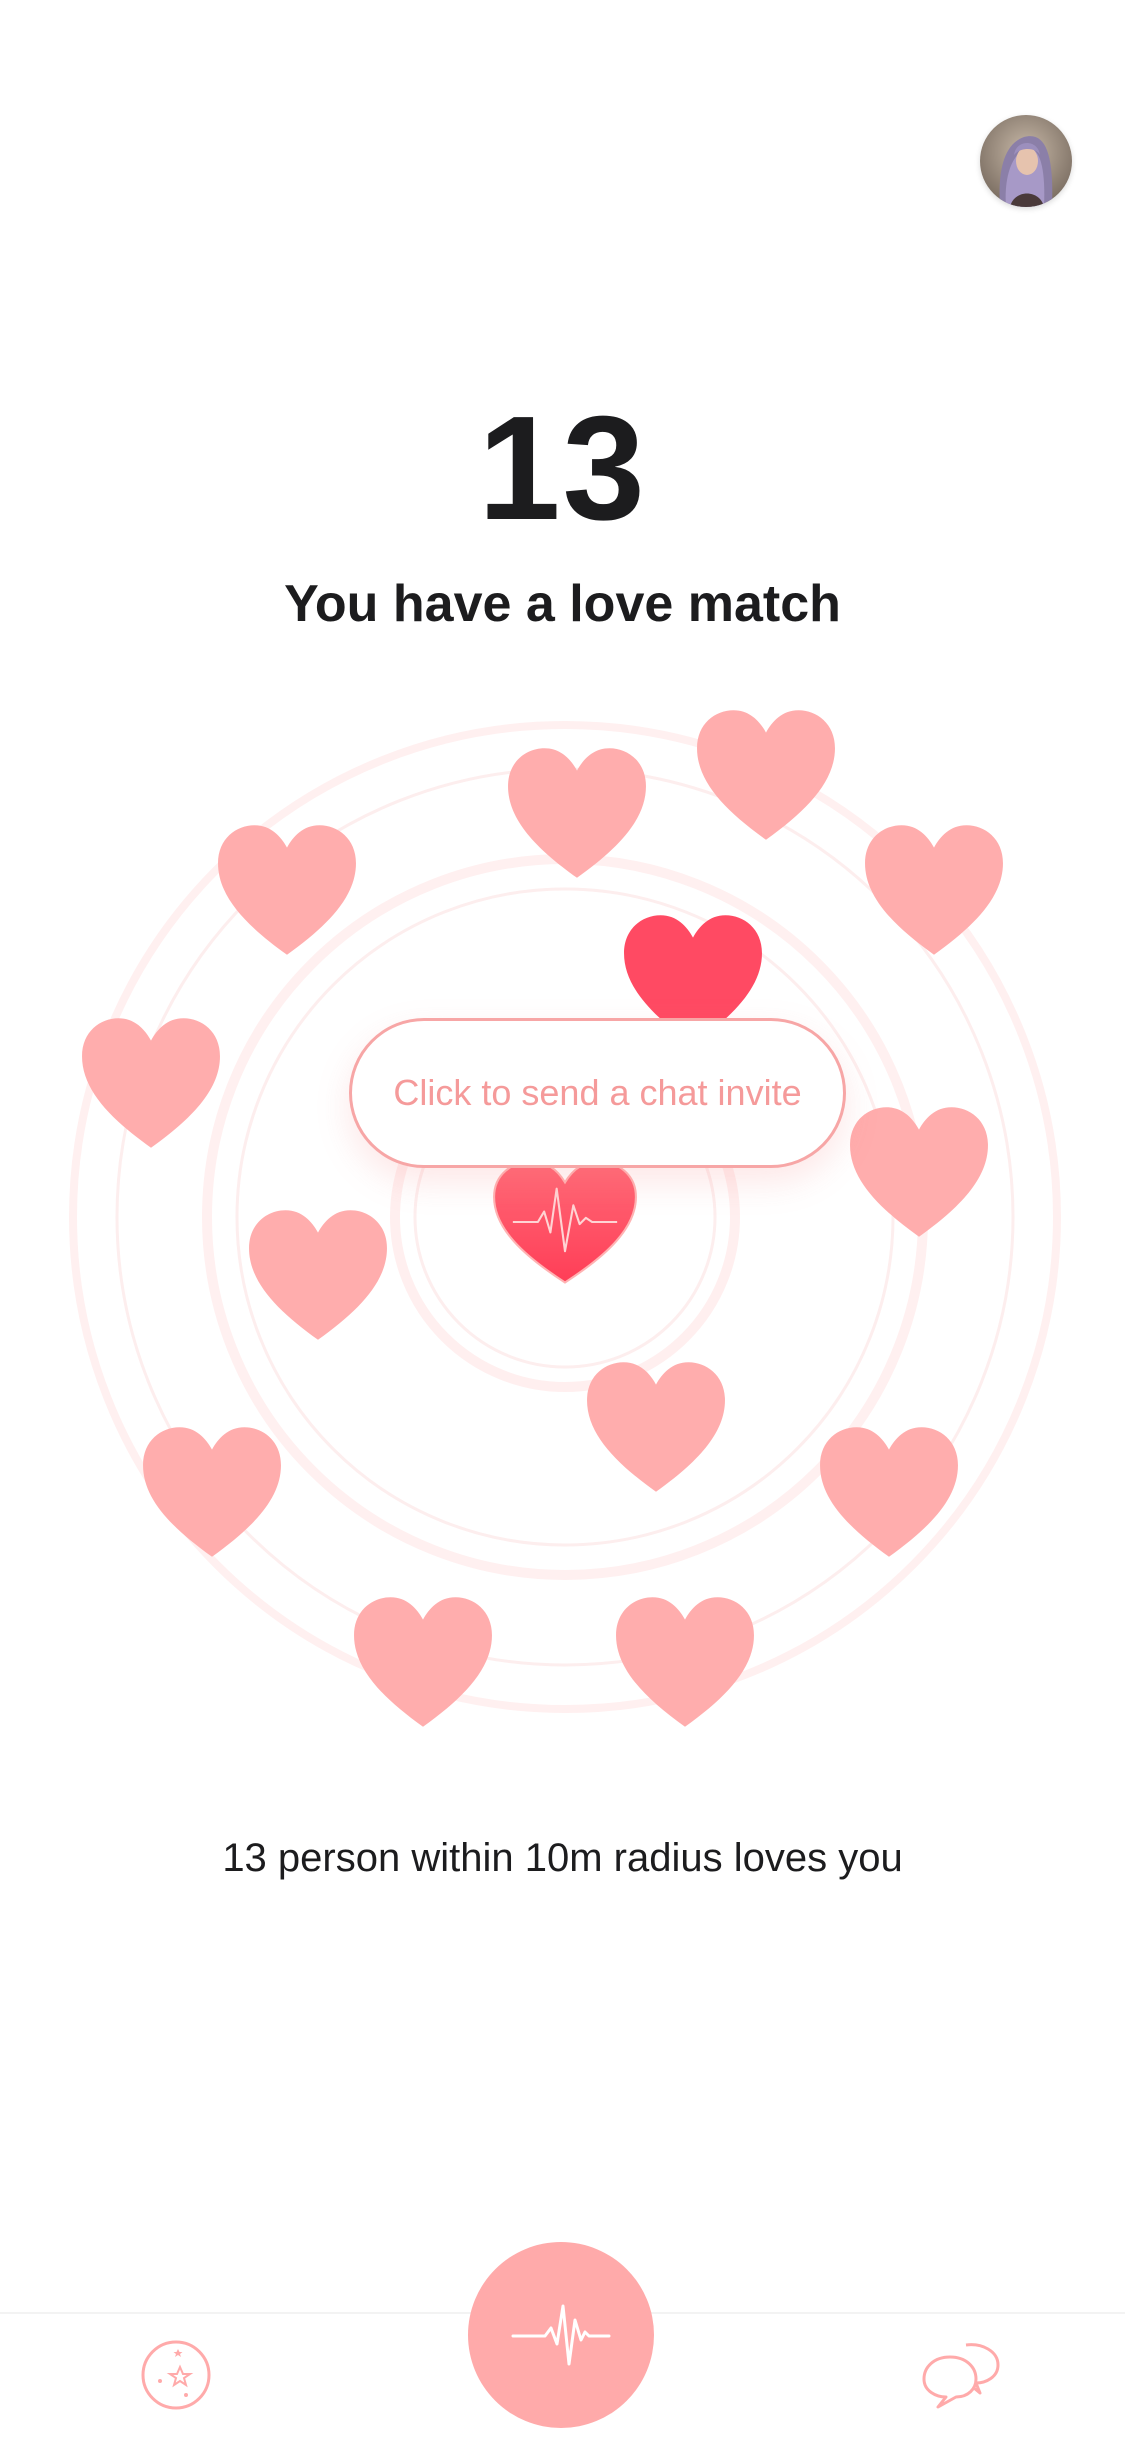 The width and height of the screenshot is (1125, 2438). I want to click on heartbeat-heart-icon, so click(565, 1222).